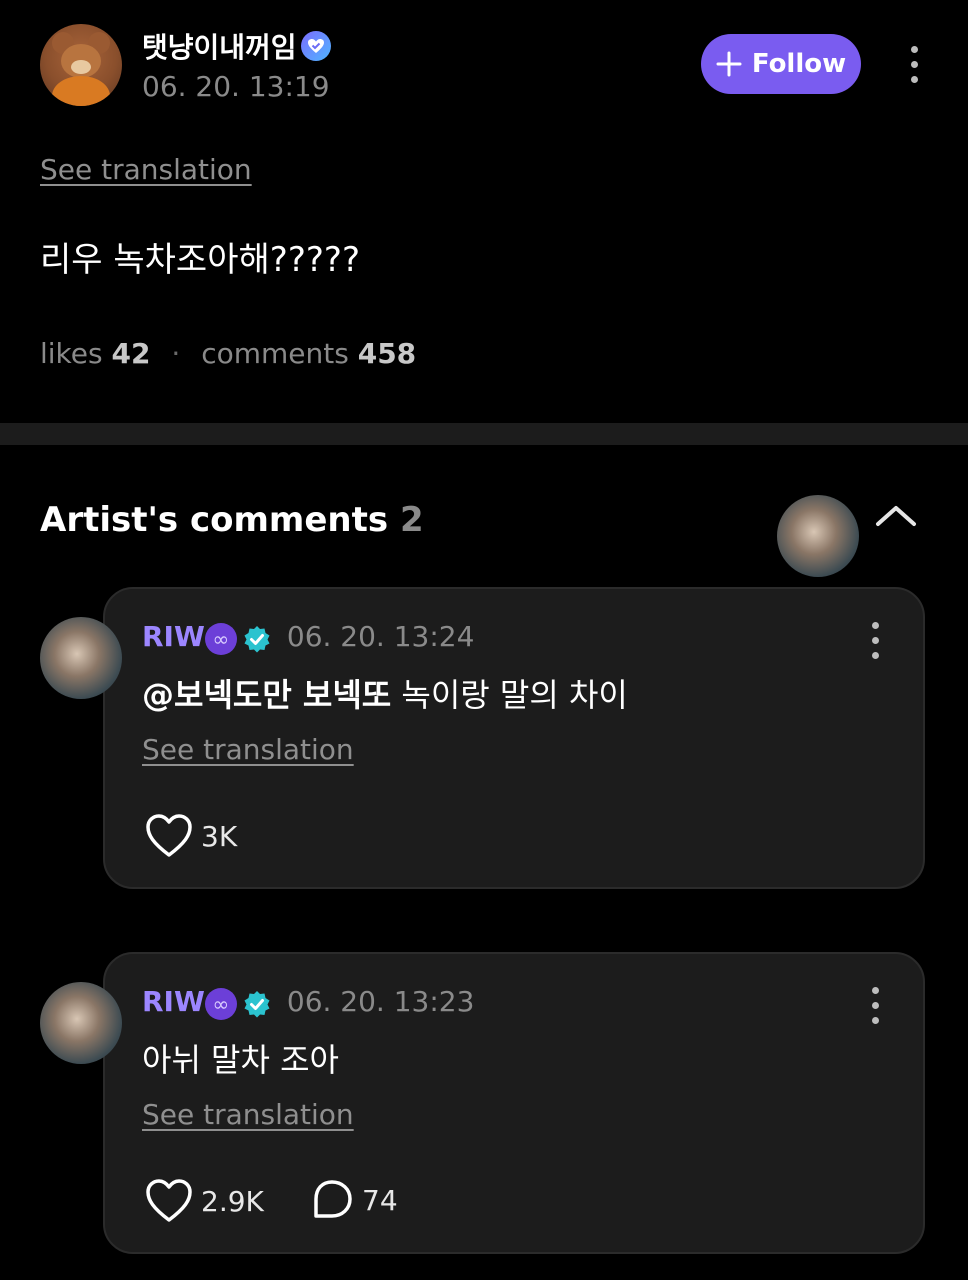 The width and height of the screenshot is (968, 1280). I want to click on post-stats: likes 42 · comments 458, so click(228, 353).